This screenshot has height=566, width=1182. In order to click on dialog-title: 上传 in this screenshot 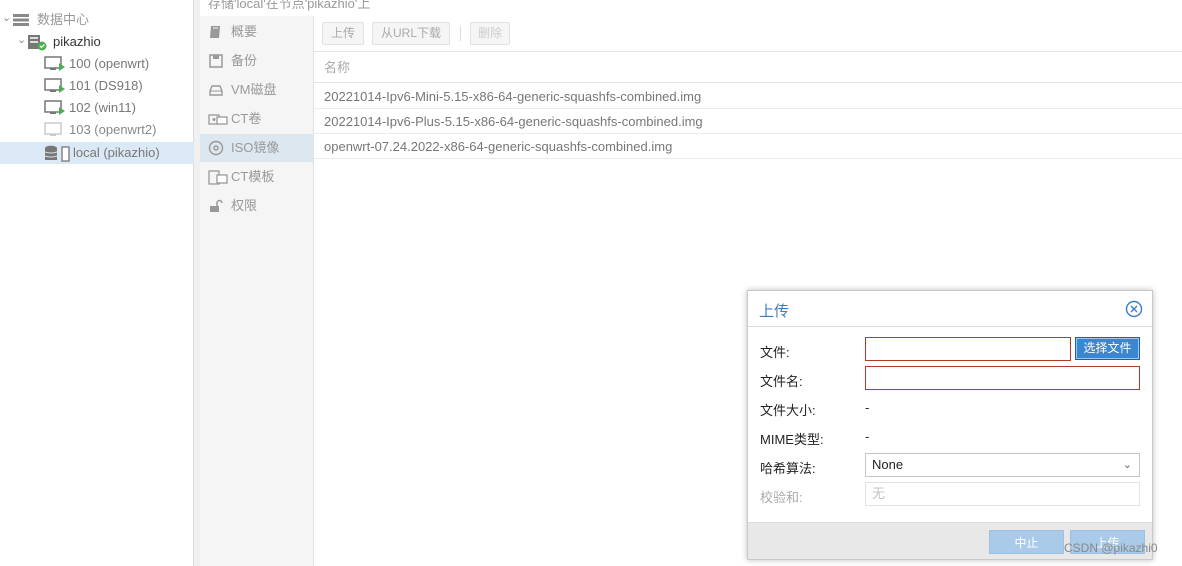, I will do `click(774, 311)`.